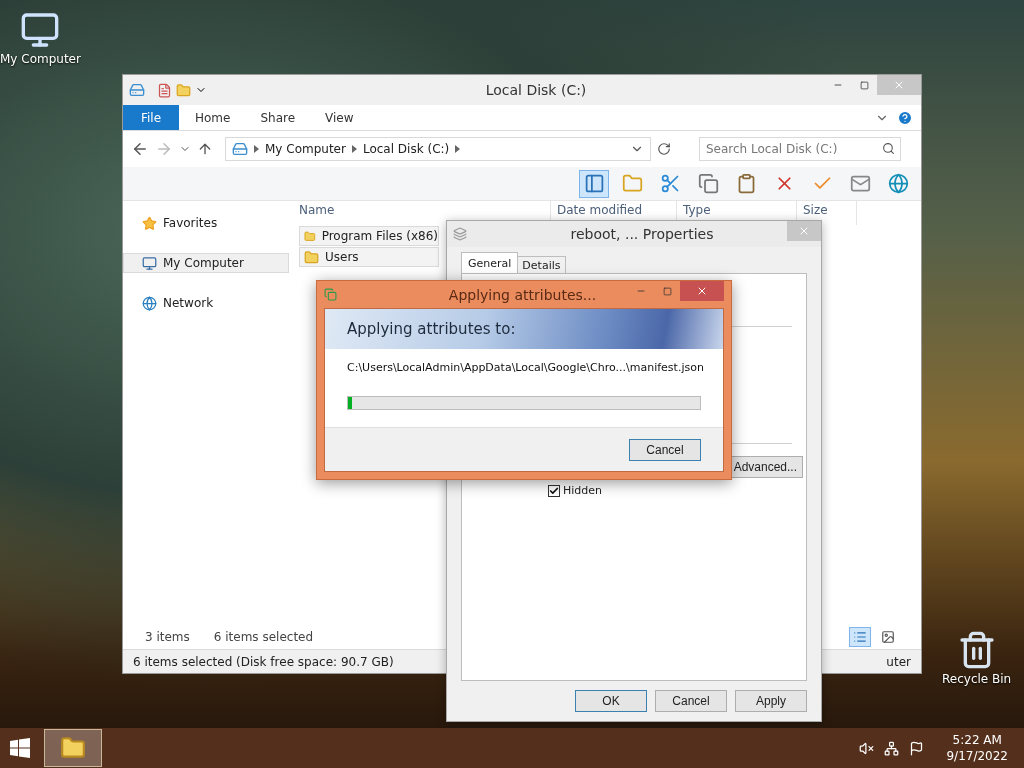 This screenshot has height=768, width=1024. Describe the element at coordinates (305, 149) in the screenshot. I see `breadcrumb-item: My Computer` at that location.